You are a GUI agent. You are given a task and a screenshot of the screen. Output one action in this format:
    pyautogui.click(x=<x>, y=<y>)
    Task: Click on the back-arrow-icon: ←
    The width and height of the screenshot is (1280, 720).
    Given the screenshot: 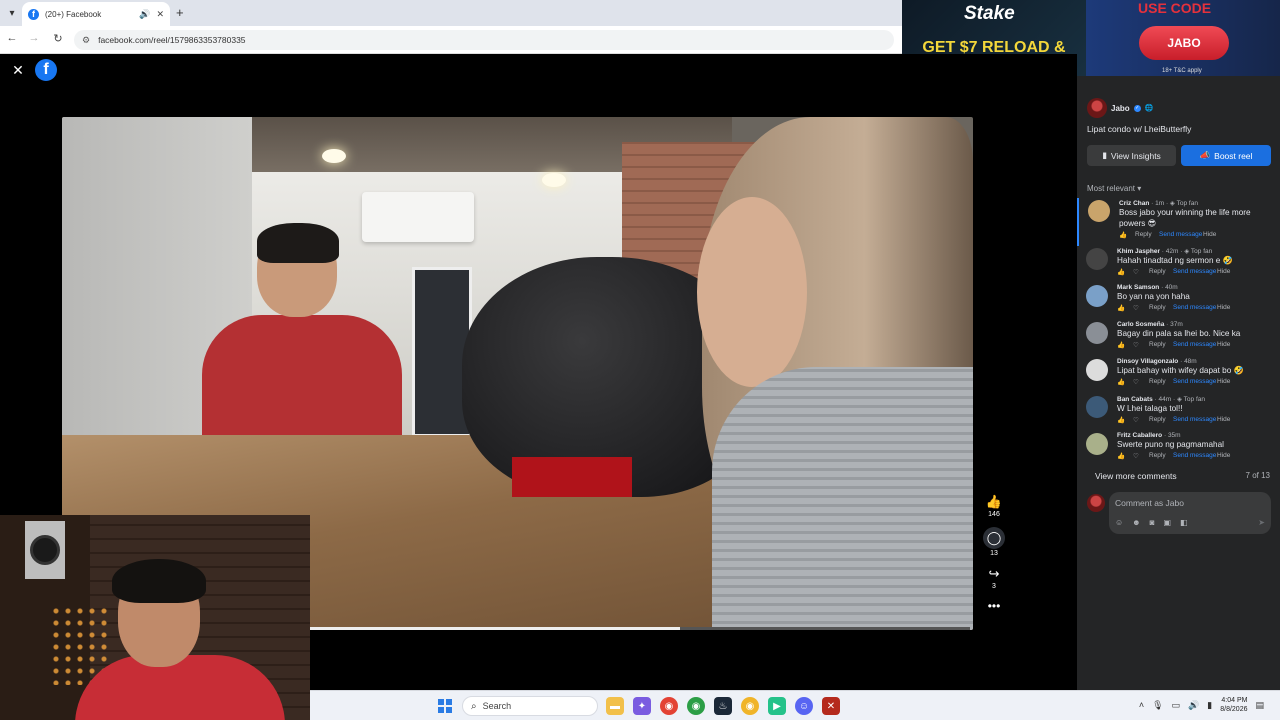 What is the action you would take?
    pyautogui.click(x=12, y=38)
    